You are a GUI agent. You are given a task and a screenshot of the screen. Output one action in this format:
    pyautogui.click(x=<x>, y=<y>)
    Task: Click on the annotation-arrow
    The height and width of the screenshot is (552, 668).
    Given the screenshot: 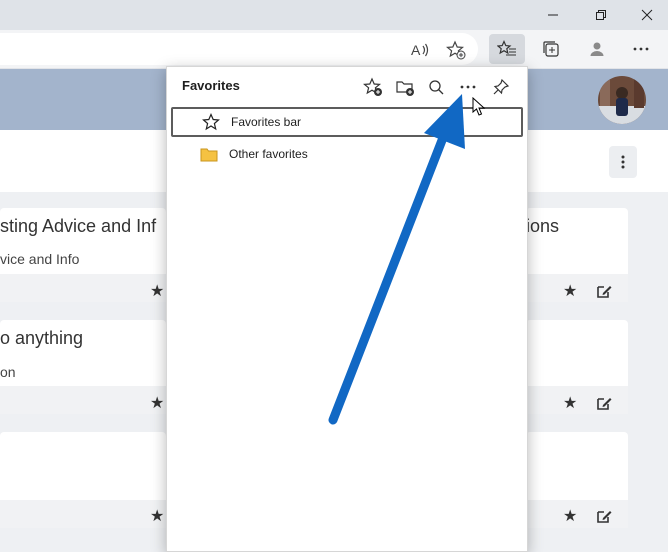 What is the action you would take?
    pyautogui.click(x=396, y=259)
    